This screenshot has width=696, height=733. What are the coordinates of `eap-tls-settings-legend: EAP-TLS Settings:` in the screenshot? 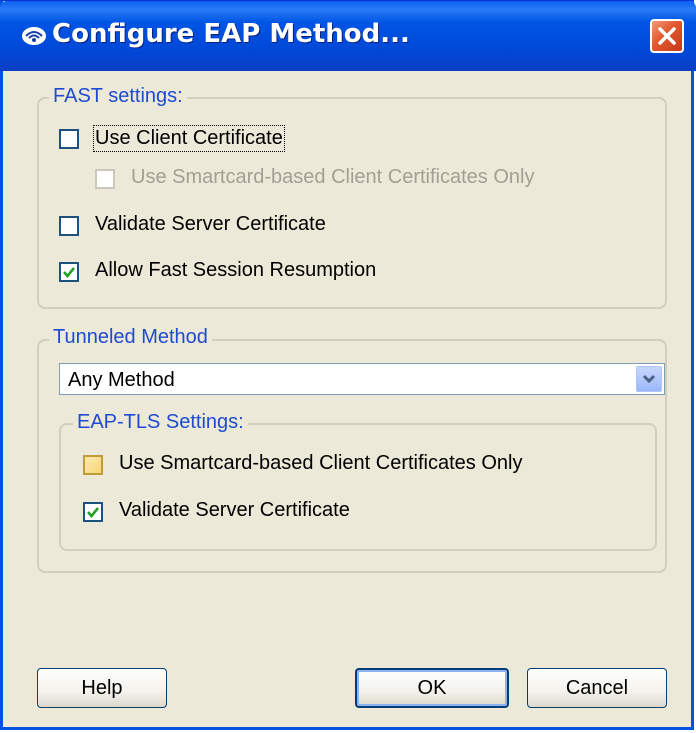 It's located at (160, 422).